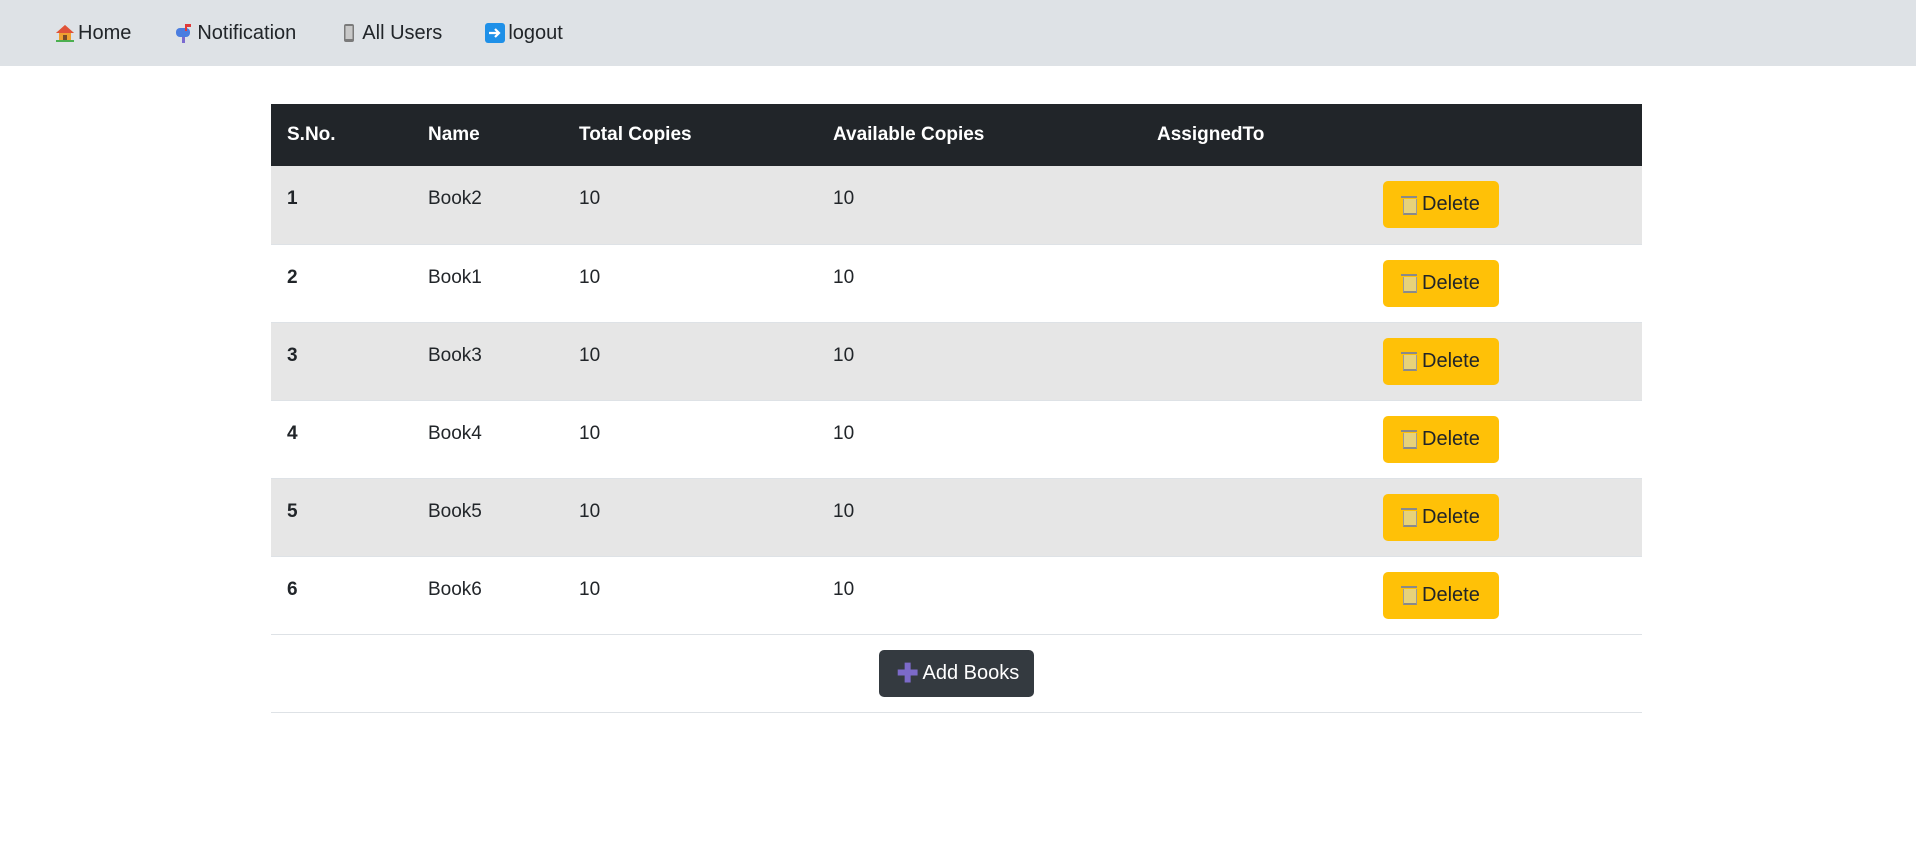 This screenshot has width=1916, height=847. I want to click on nav-notification: Notification, so click(234, 33).